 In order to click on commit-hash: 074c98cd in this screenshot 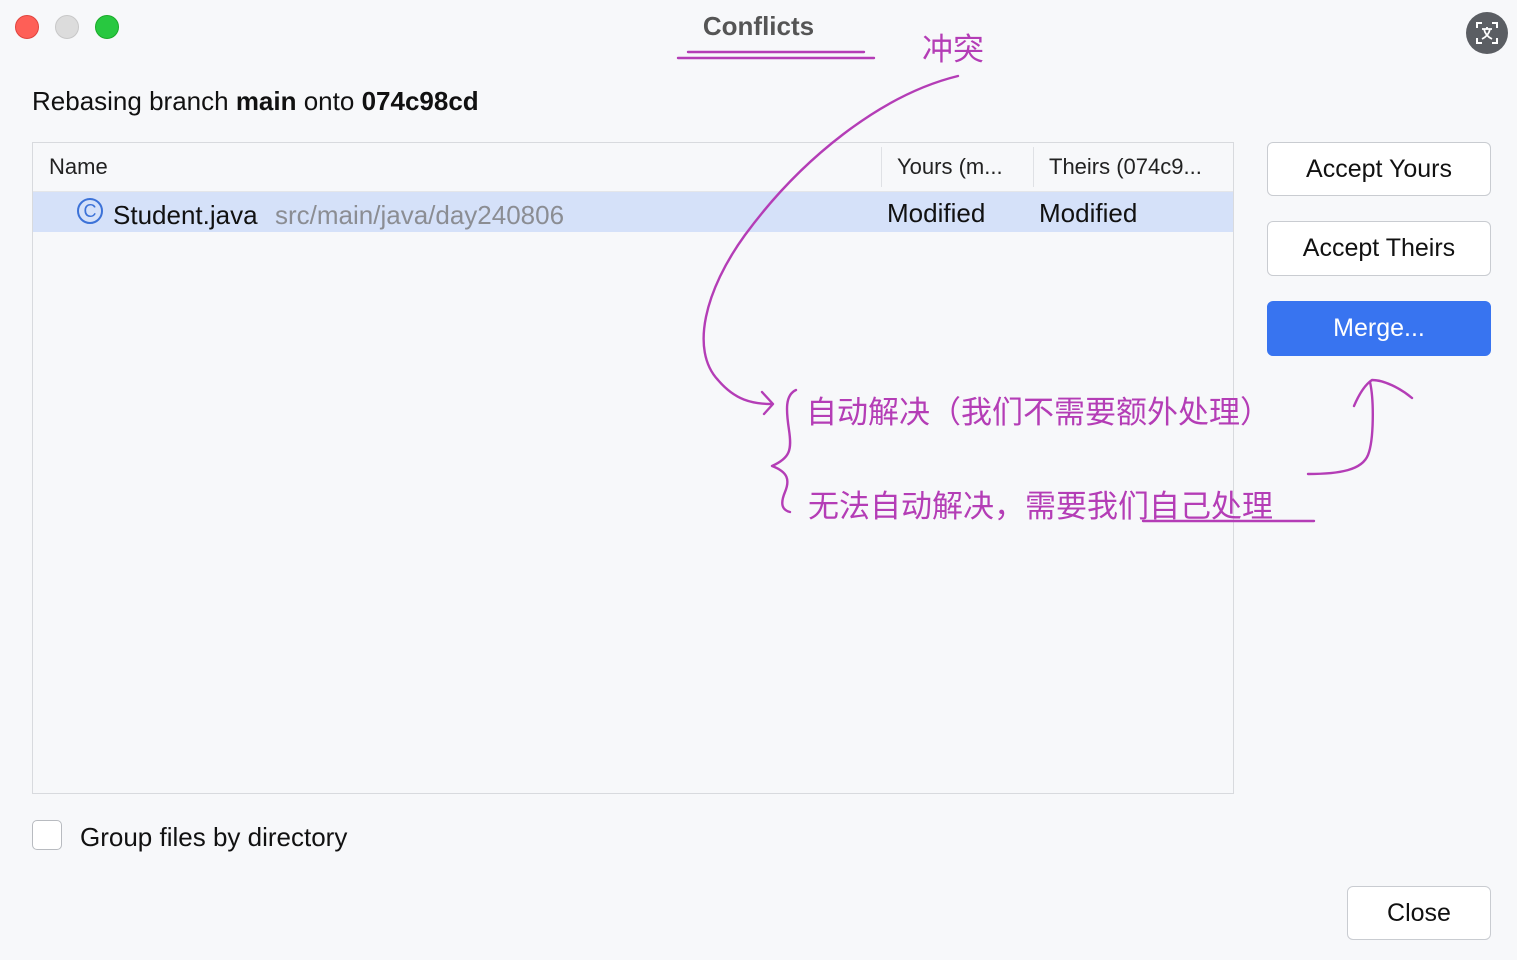, I will do `click(420, 101)`.